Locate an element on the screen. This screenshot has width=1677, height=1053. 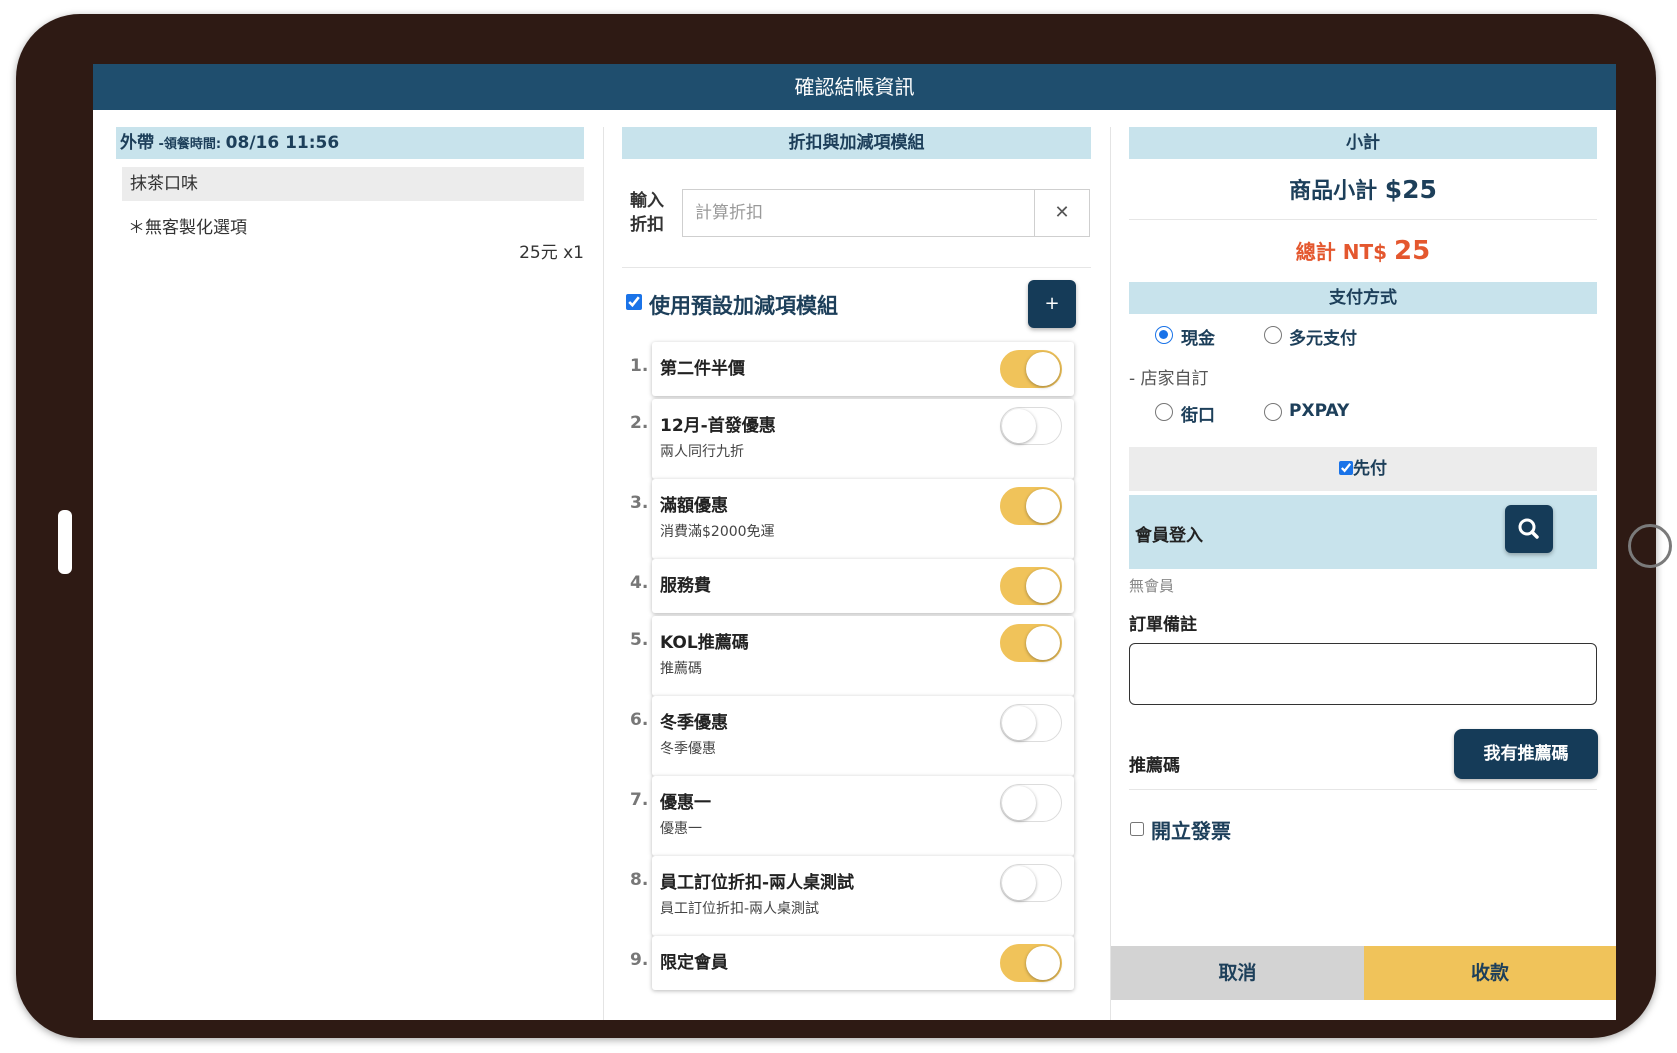
pickup-label: -領餐時間: is located at coordinates (190, 144).